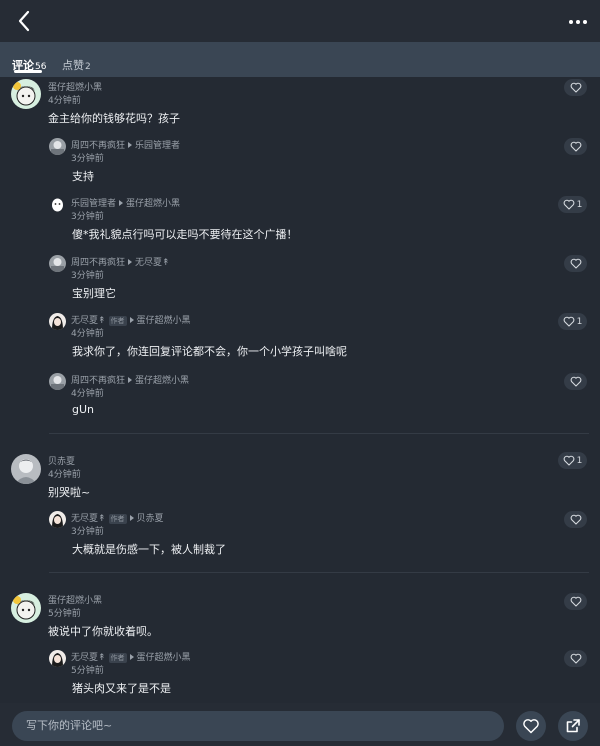 The width and height of the screenshot is (600, 746). I want to click on tab-likes: 点赞2, so click(76, 65).